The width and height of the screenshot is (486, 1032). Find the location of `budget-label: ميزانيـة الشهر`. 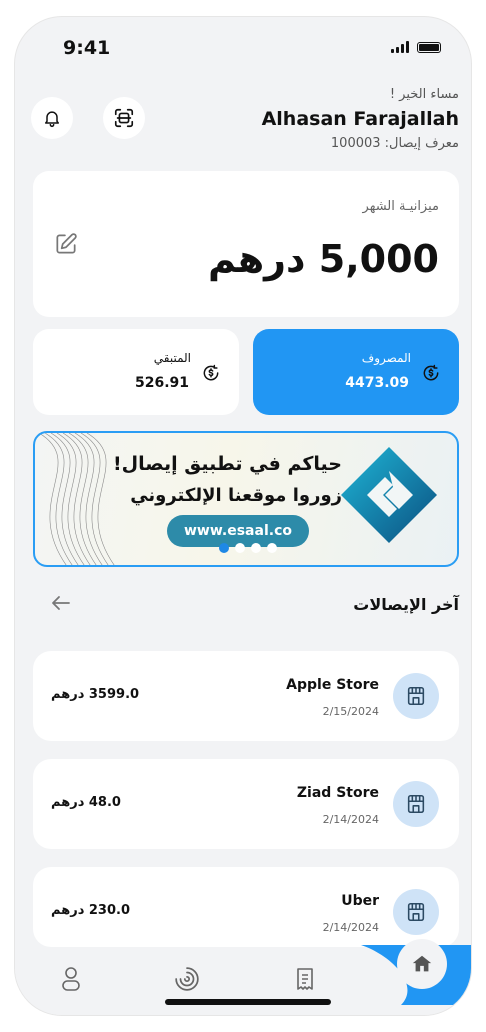

budget-label: ميزانيـة الشهر is located at coordinates (400, 206).